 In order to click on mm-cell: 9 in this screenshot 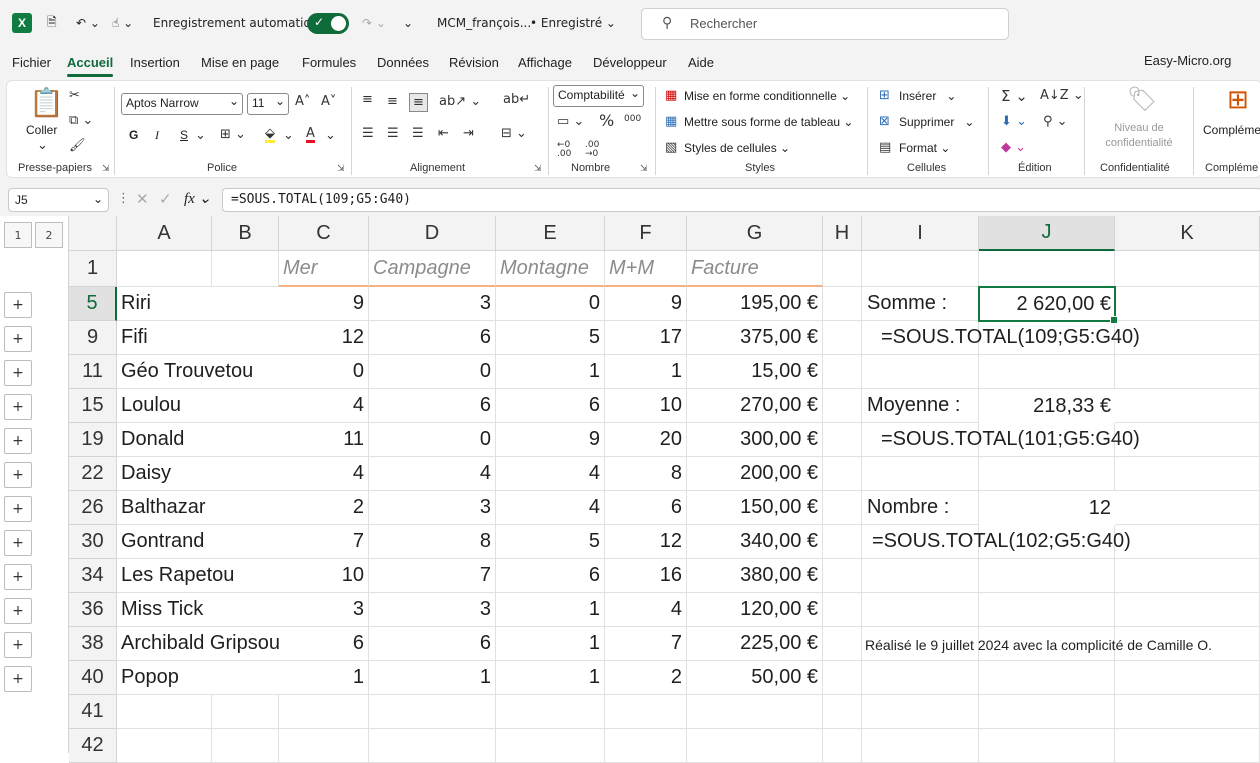, I will do `click(646, 304)`.